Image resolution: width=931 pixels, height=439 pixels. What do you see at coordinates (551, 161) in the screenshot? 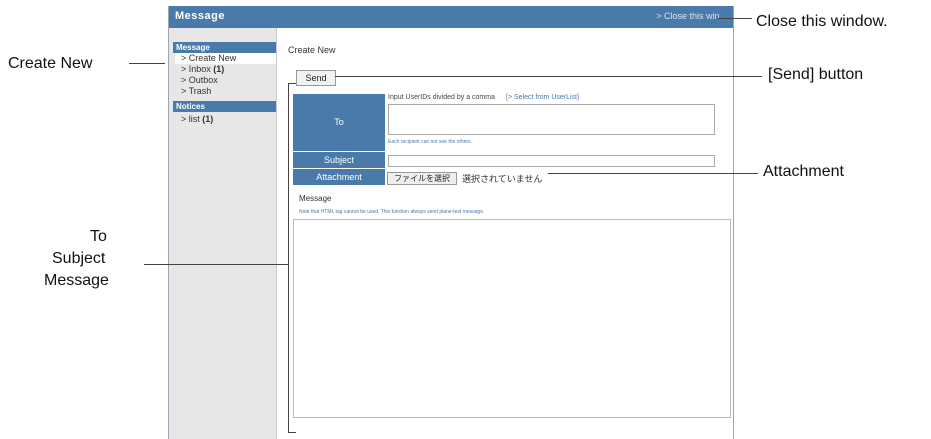
I see `subject-field` at bounding box center [551, 161].